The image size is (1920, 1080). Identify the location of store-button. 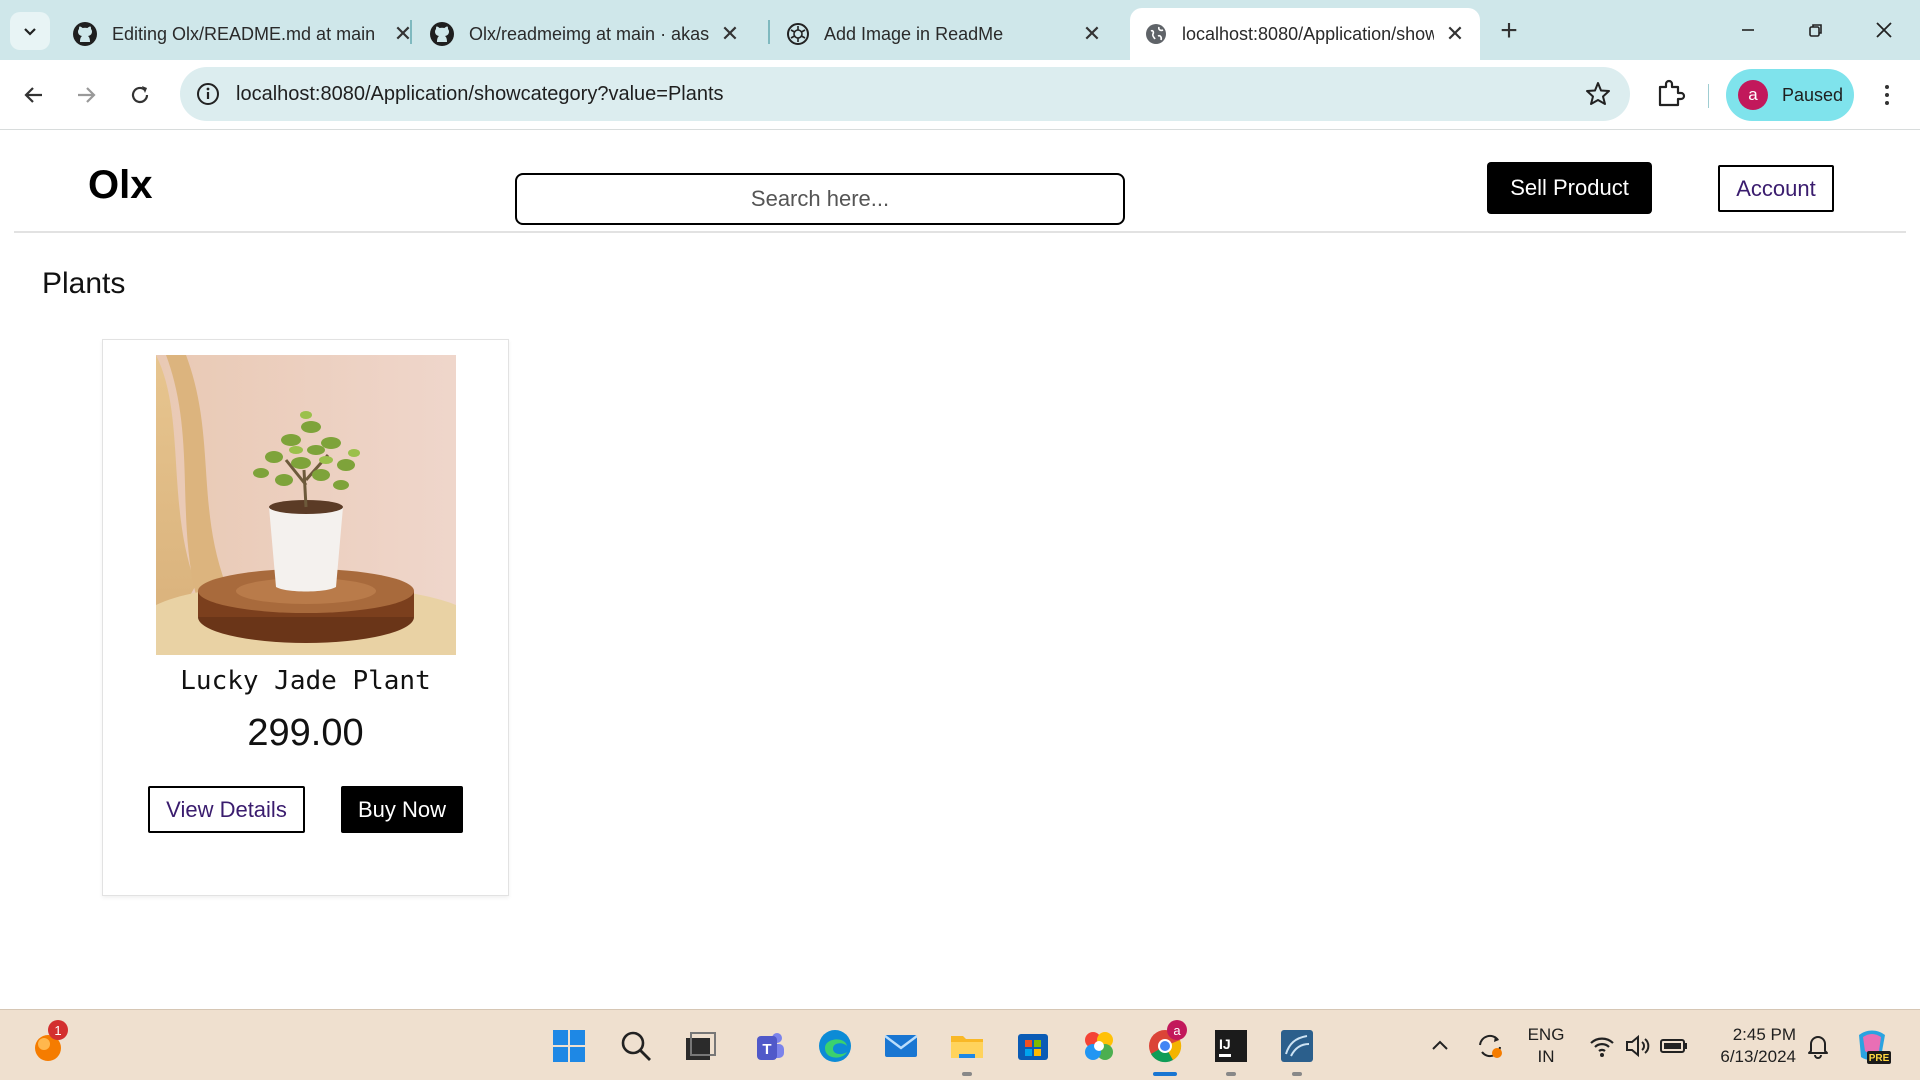
(1033, 1046).